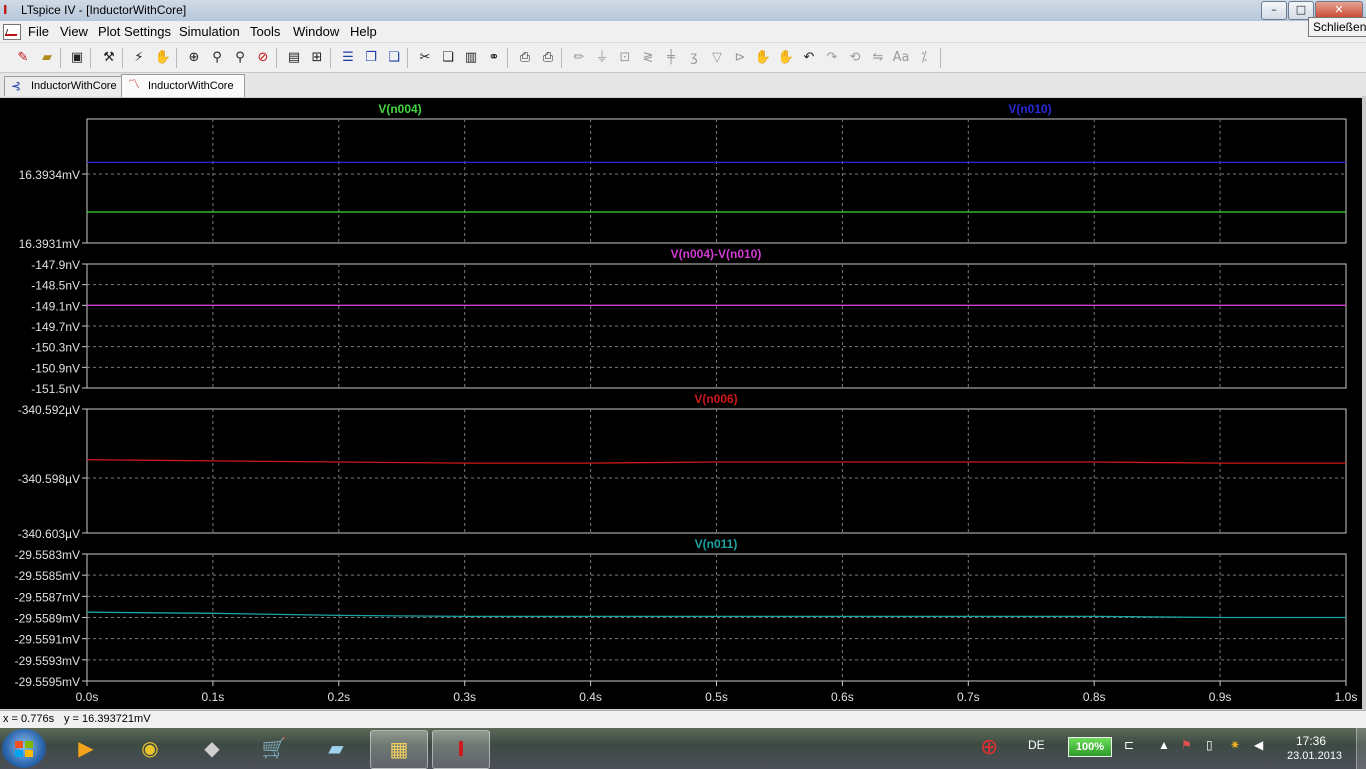 The width and height of the screenshot is (1366, 769). What do you see at coordinates (809, 58) in the screenshot?
I see `undo-icon: ↶` at bounding box center [809, 58].